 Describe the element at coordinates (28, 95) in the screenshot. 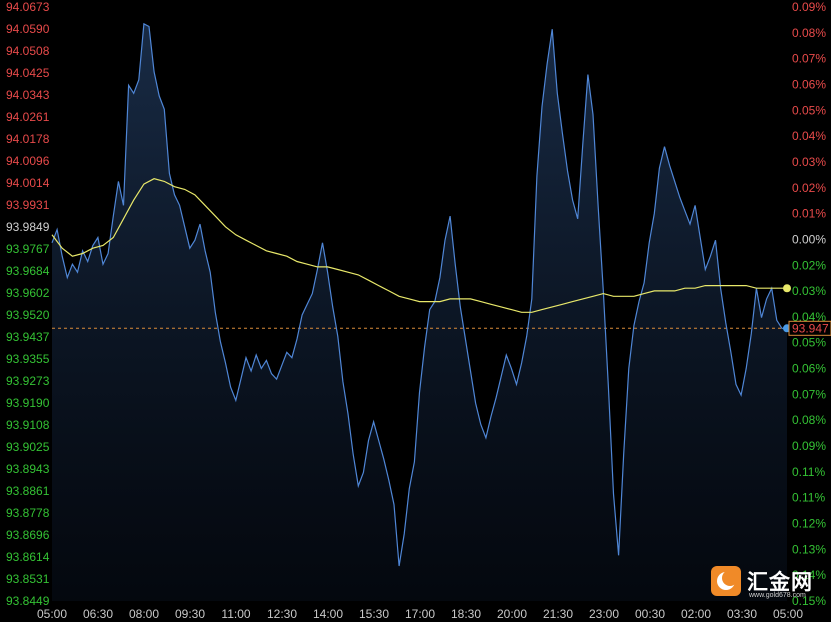

I see `left-tick-label: 94.0343` at that location.